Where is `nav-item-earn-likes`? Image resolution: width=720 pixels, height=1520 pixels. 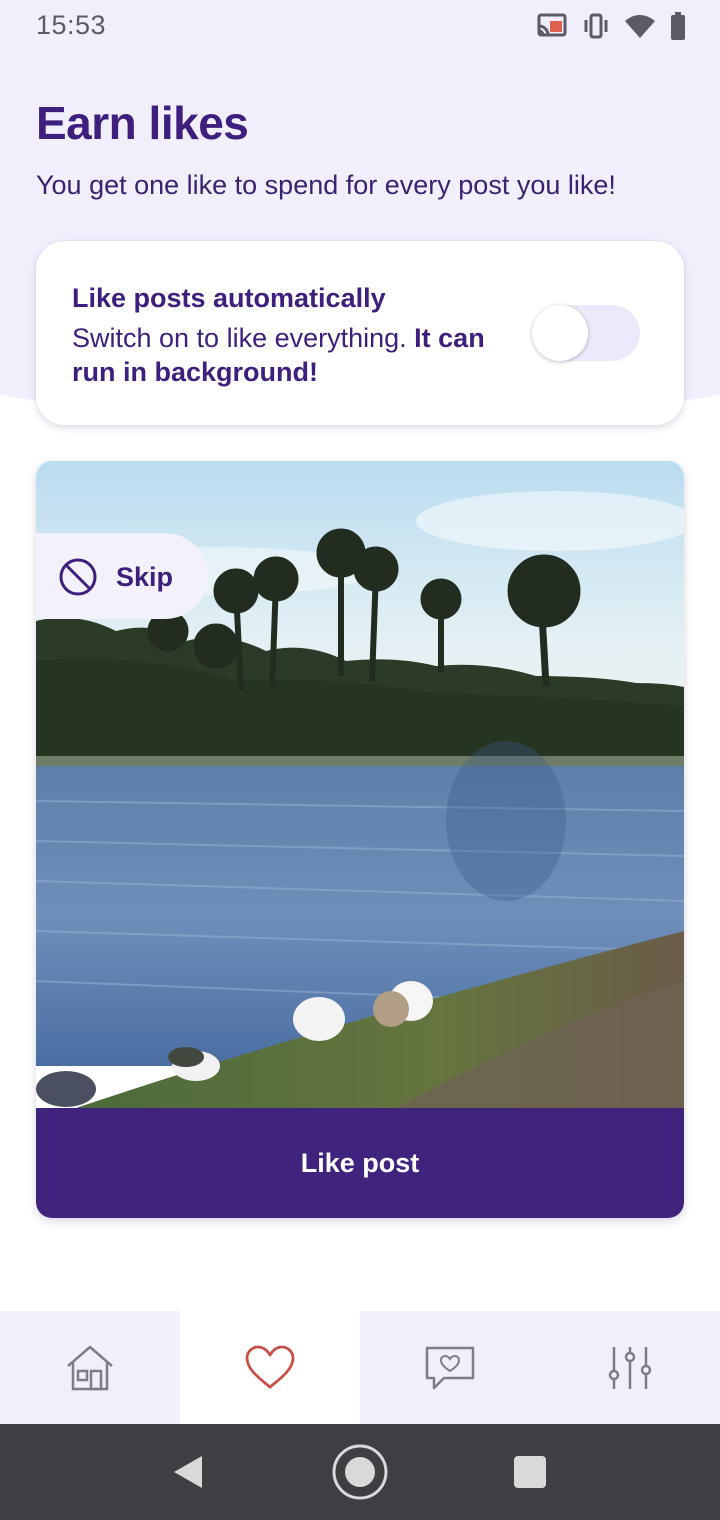 nav-item-earn-likes is located at coordinates (270, 1367).